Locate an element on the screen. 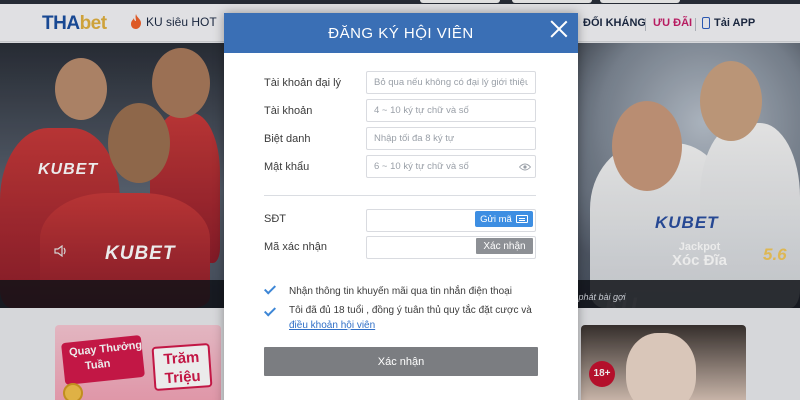 This screenshot has width=800, height=400. agent-label: Tài khoản đại lý is located at coordinates (303, 83).